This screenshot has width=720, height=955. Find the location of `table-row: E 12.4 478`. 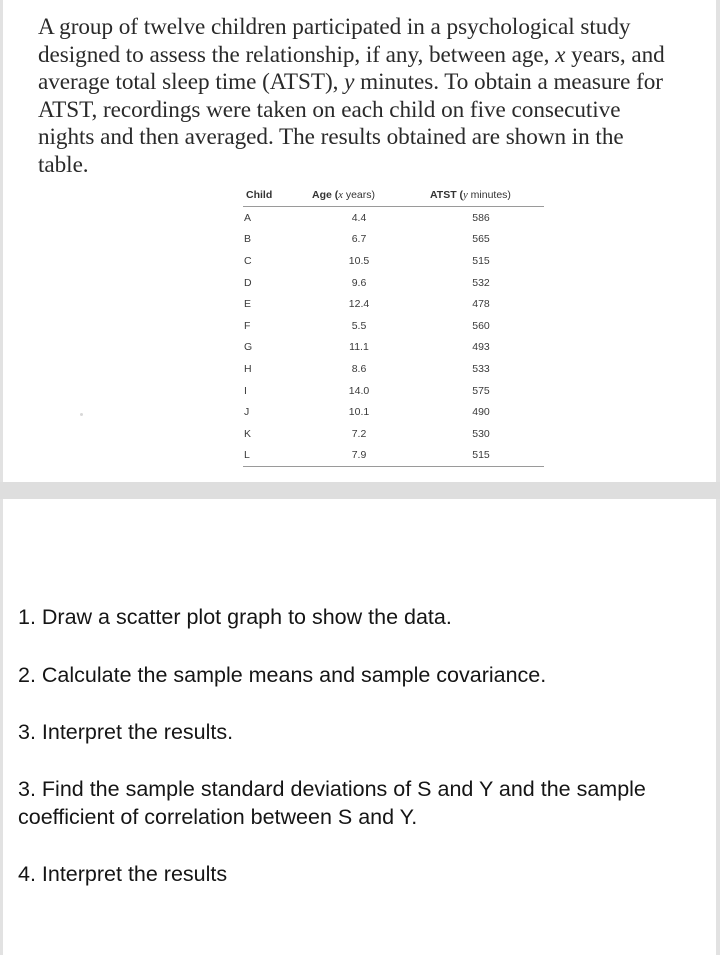

table-row: E 12.4 478 is located at coordinates (393, 304).